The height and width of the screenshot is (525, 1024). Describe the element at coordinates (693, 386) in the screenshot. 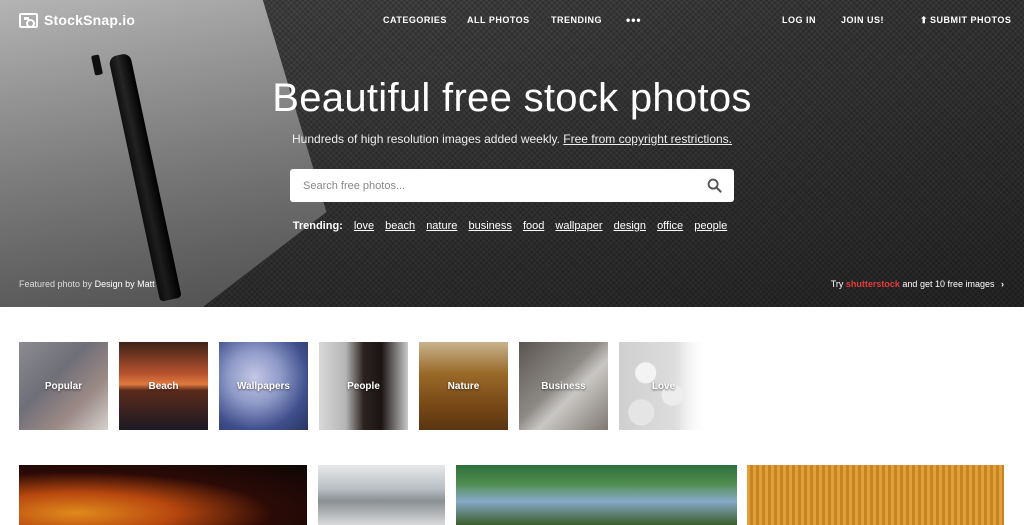

I see `category-fade-overlay` at that location.